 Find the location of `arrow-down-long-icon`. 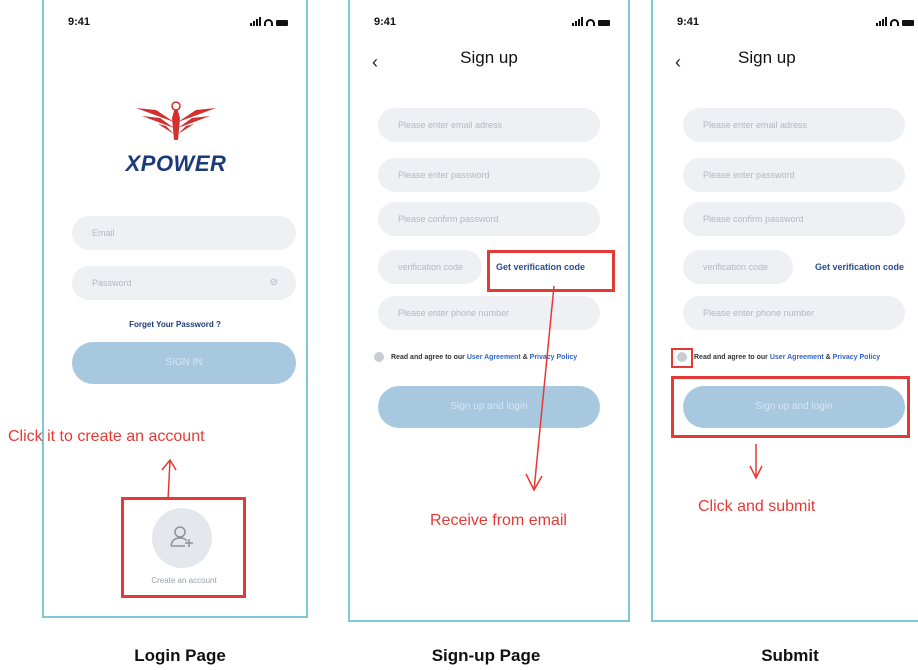

arrow-down-long-icon is located at coordinates (540, 388).